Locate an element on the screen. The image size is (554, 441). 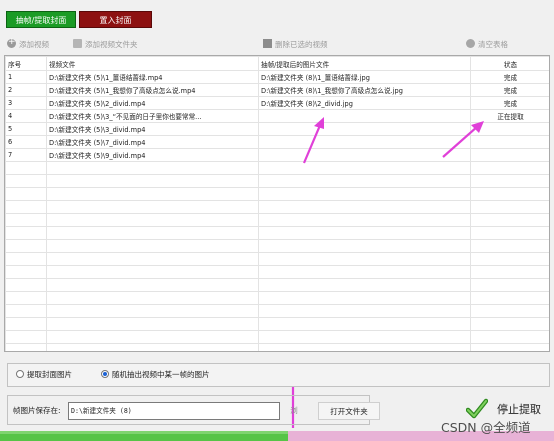
column-header-image: 抽帧/提取后的图片文件 is located at coordinates (364, 63).